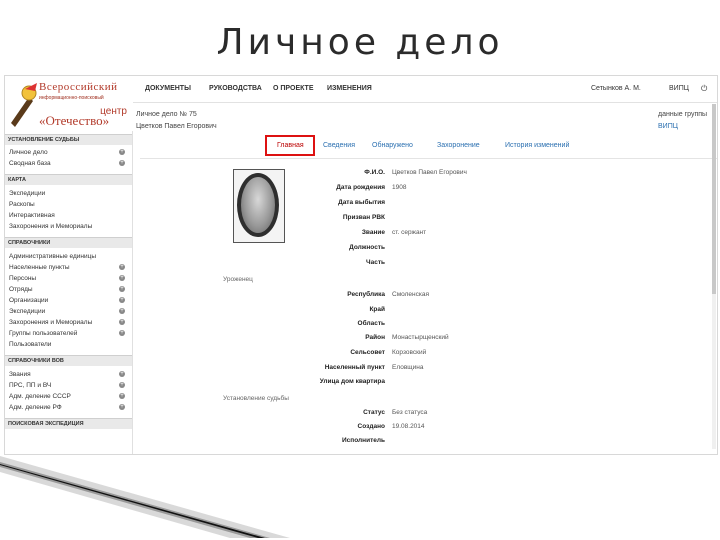 This screenshot has height=540, width=720. I want to click on sidebar-item-label: Адм. деление РФ, so click(35, 407).